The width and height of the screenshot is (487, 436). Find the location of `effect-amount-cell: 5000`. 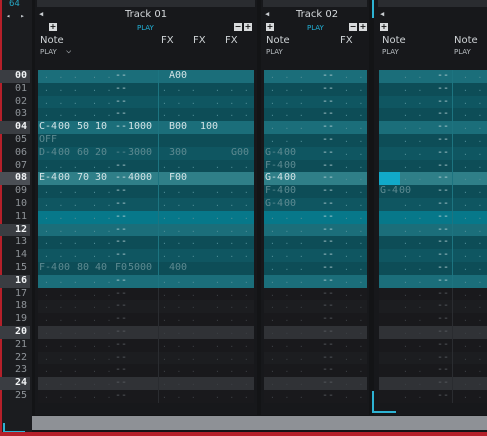

effect-amount-cell: 5000 is located at coordinates (140, 268).